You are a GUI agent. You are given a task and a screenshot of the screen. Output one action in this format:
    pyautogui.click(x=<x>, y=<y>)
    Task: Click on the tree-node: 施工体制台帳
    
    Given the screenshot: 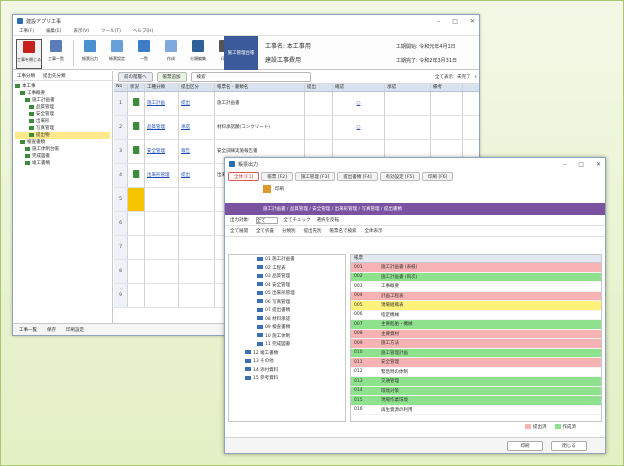 What is the action you would take?
    pyautogui.click(x=62, y=149)
    